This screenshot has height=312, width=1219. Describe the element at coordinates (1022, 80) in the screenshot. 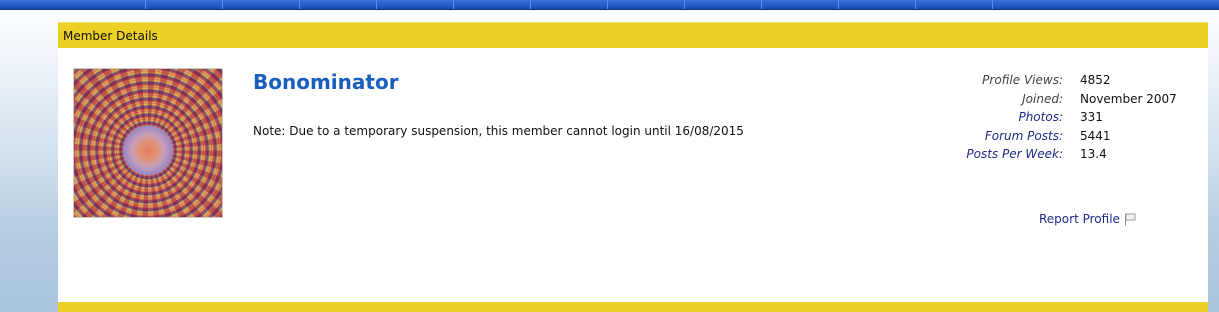

I see `stat-label: Profile Views:` at that location.